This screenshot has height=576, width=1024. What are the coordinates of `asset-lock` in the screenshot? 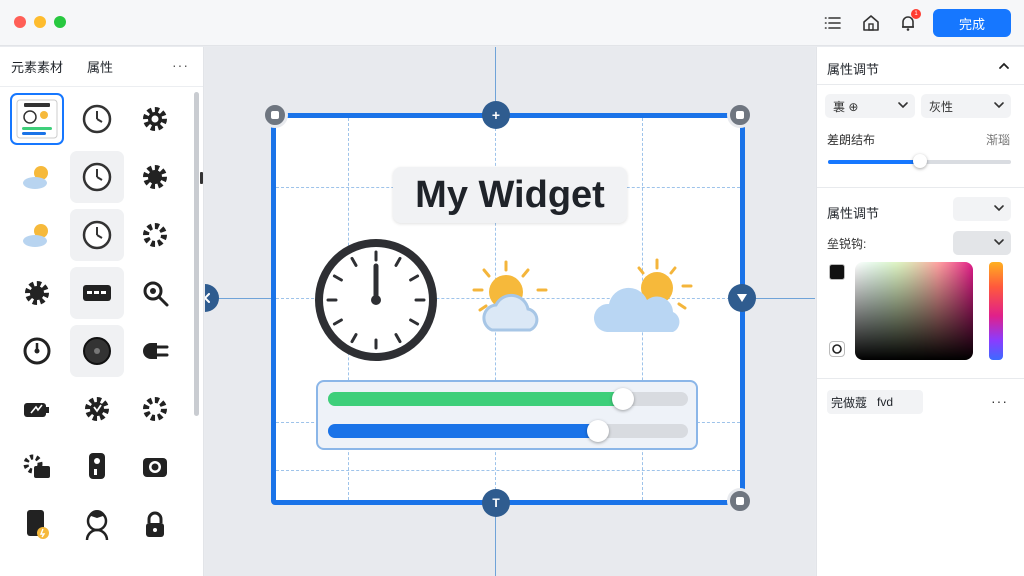 It's located at (155, 525).